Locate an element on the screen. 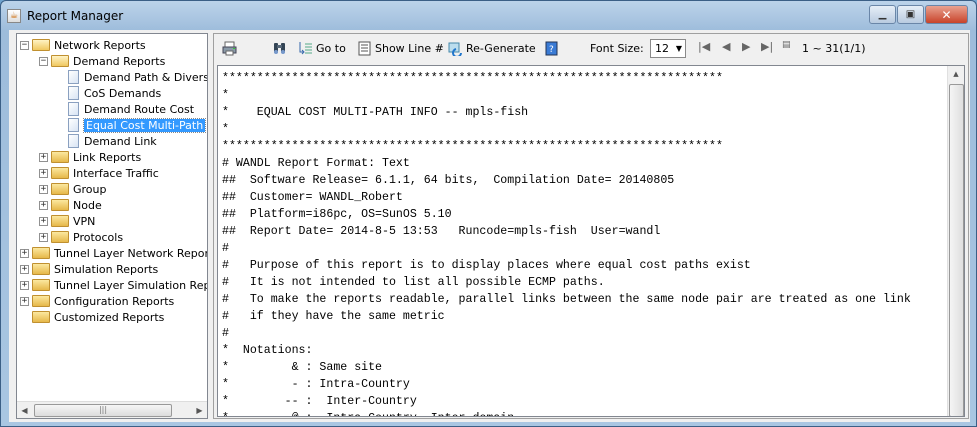  tree-node: + Protocols is located at coordinates (81, 237).